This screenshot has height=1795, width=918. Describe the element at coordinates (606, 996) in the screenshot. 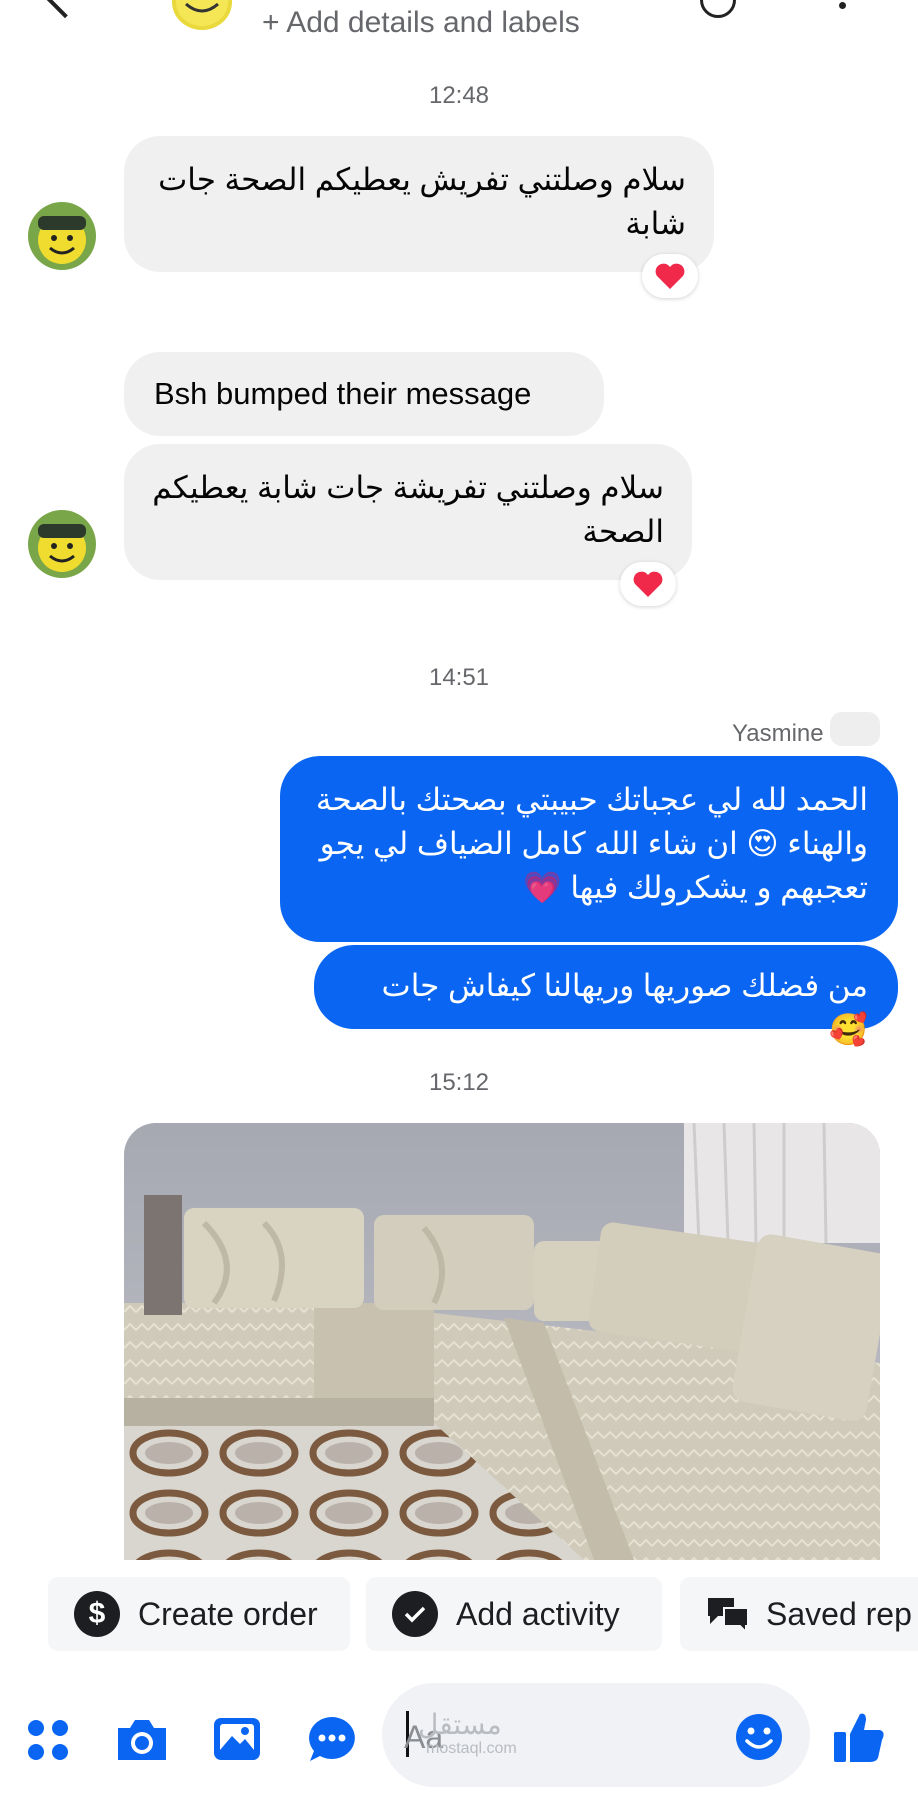

I see `outgoing-message: من فضلك صوريها وريهالنا كيفاش جات 🥰` at that location.